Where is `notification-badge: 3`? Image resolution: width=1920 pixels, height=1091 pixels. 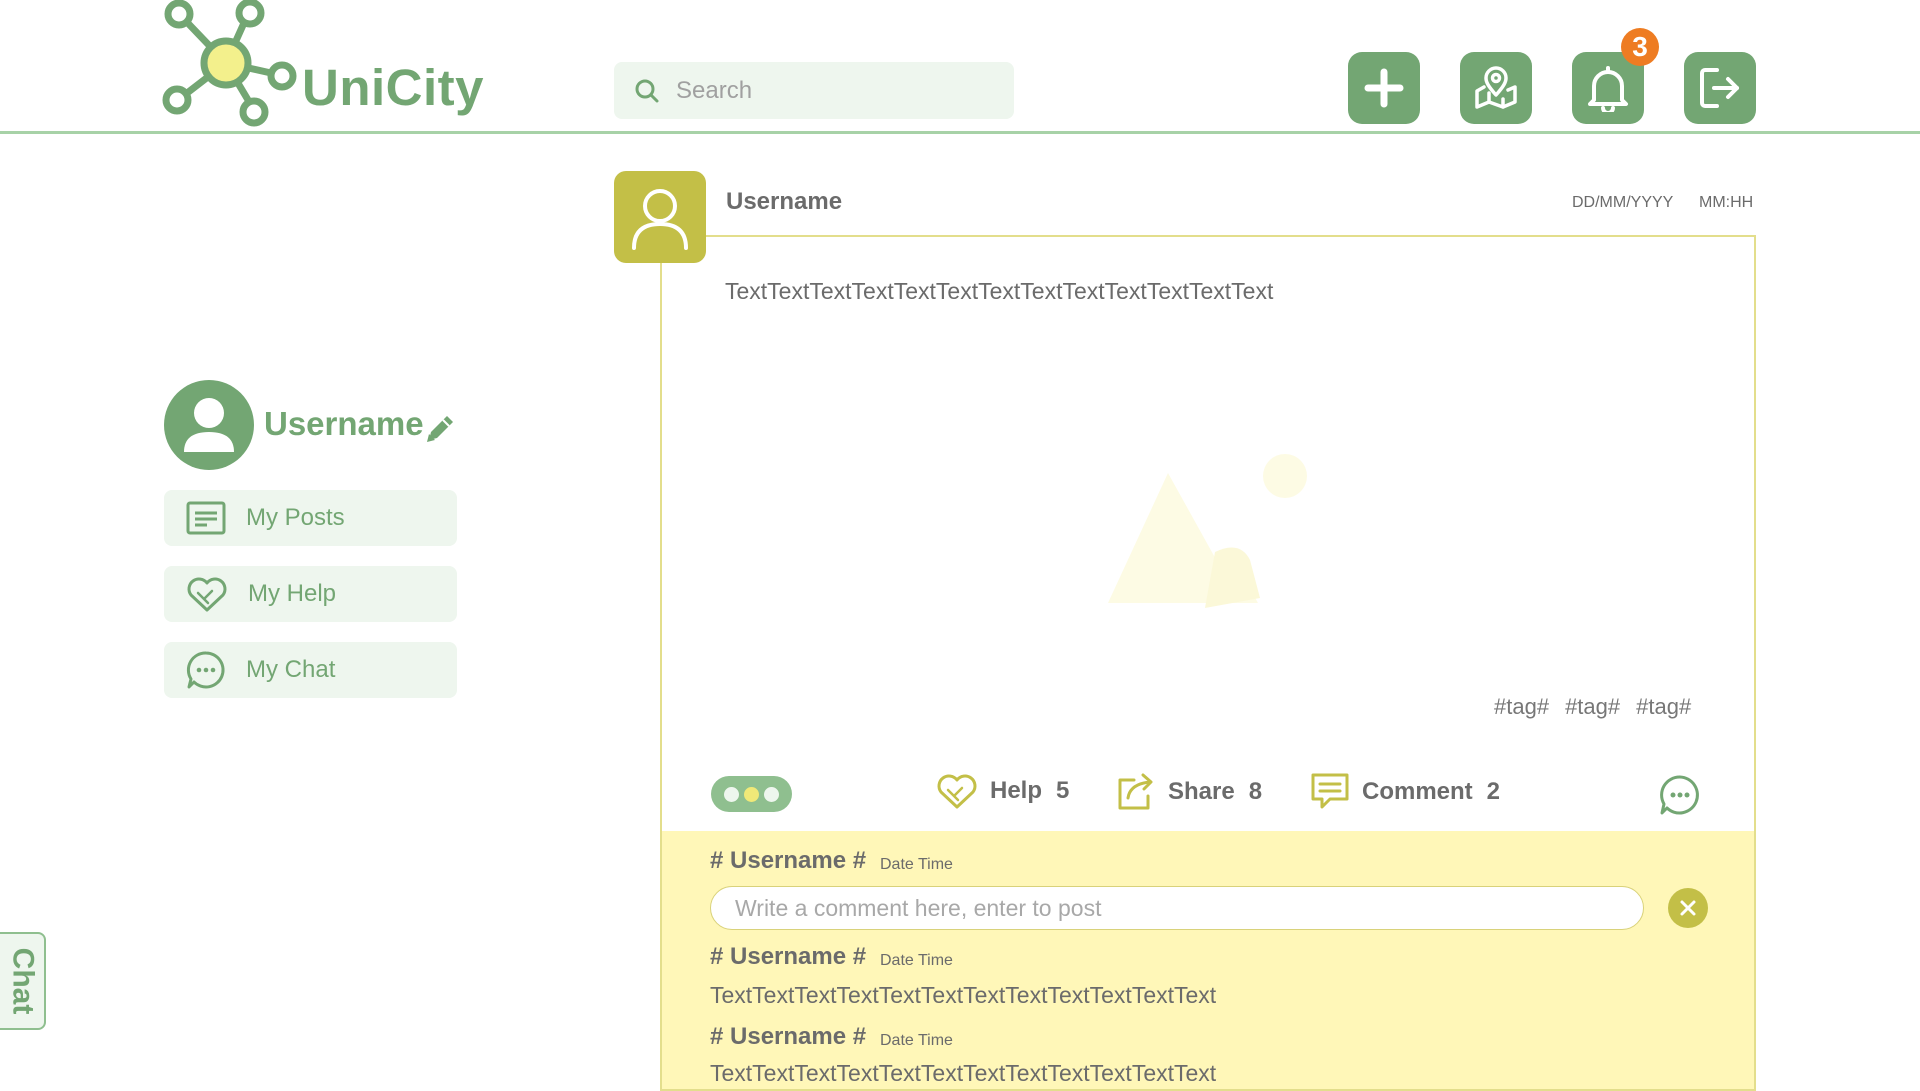 notification-badge: 3 is located at coordinates (1640, 47).